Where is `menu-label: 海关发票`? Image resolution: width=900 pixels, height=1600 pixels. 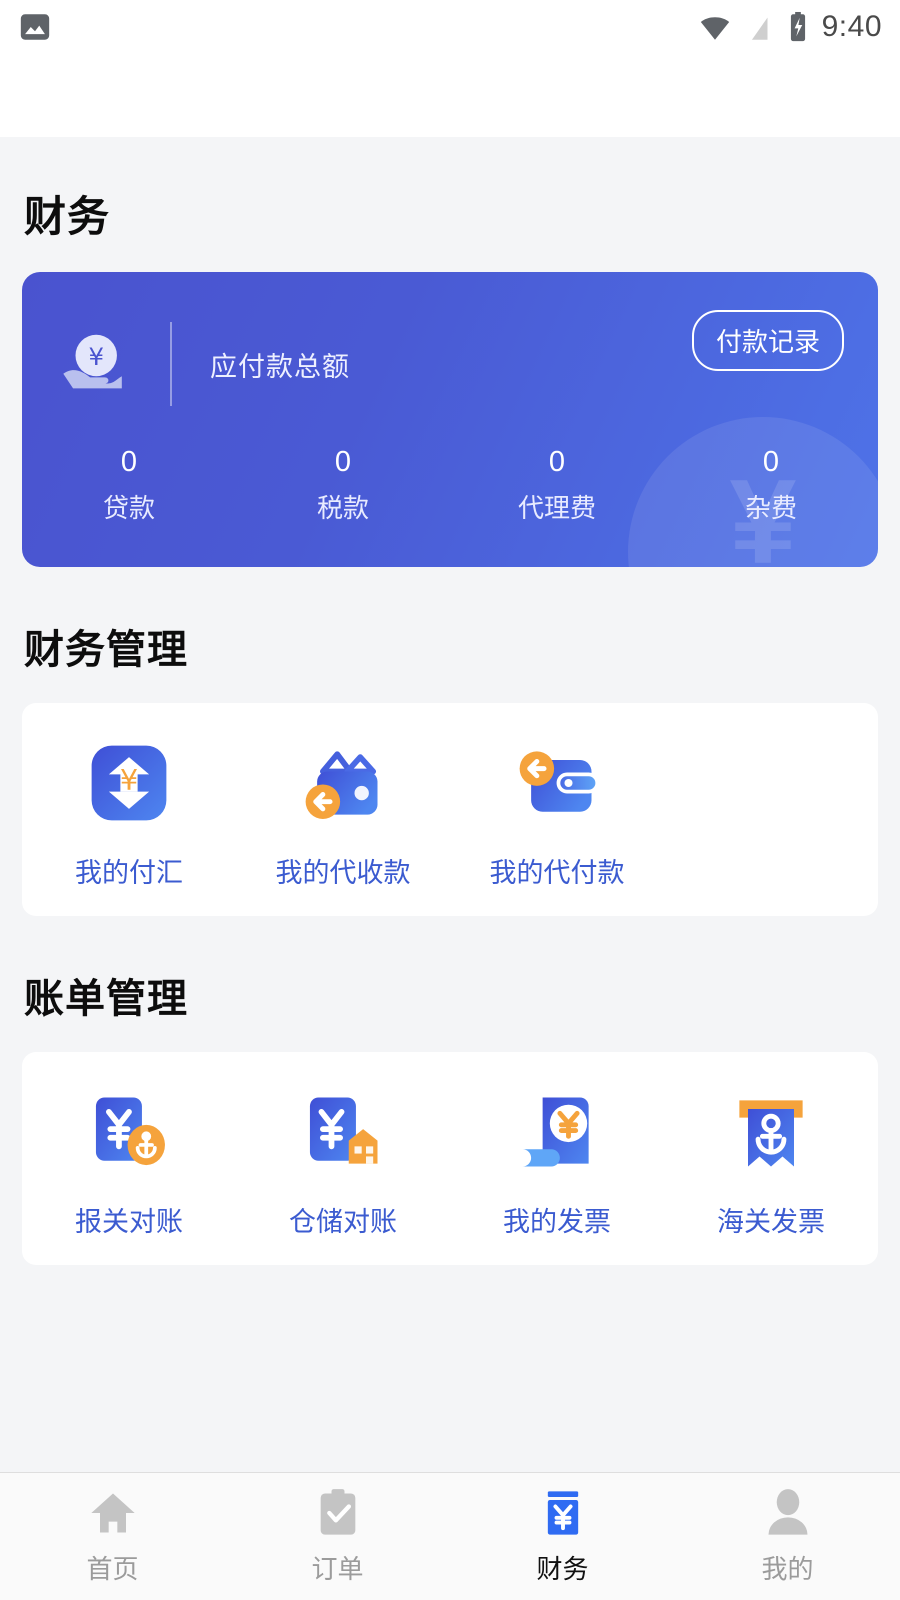
menu-label: 海关发票 is located at coordinates (771, 1222).